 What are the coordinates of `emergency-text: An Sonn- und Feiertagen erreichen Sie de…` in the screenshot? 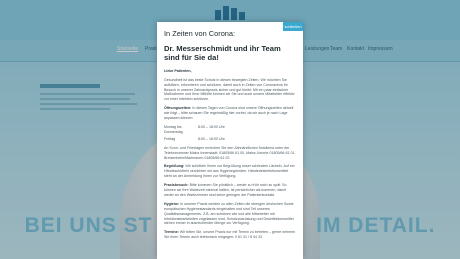 It's located at (230, 152).